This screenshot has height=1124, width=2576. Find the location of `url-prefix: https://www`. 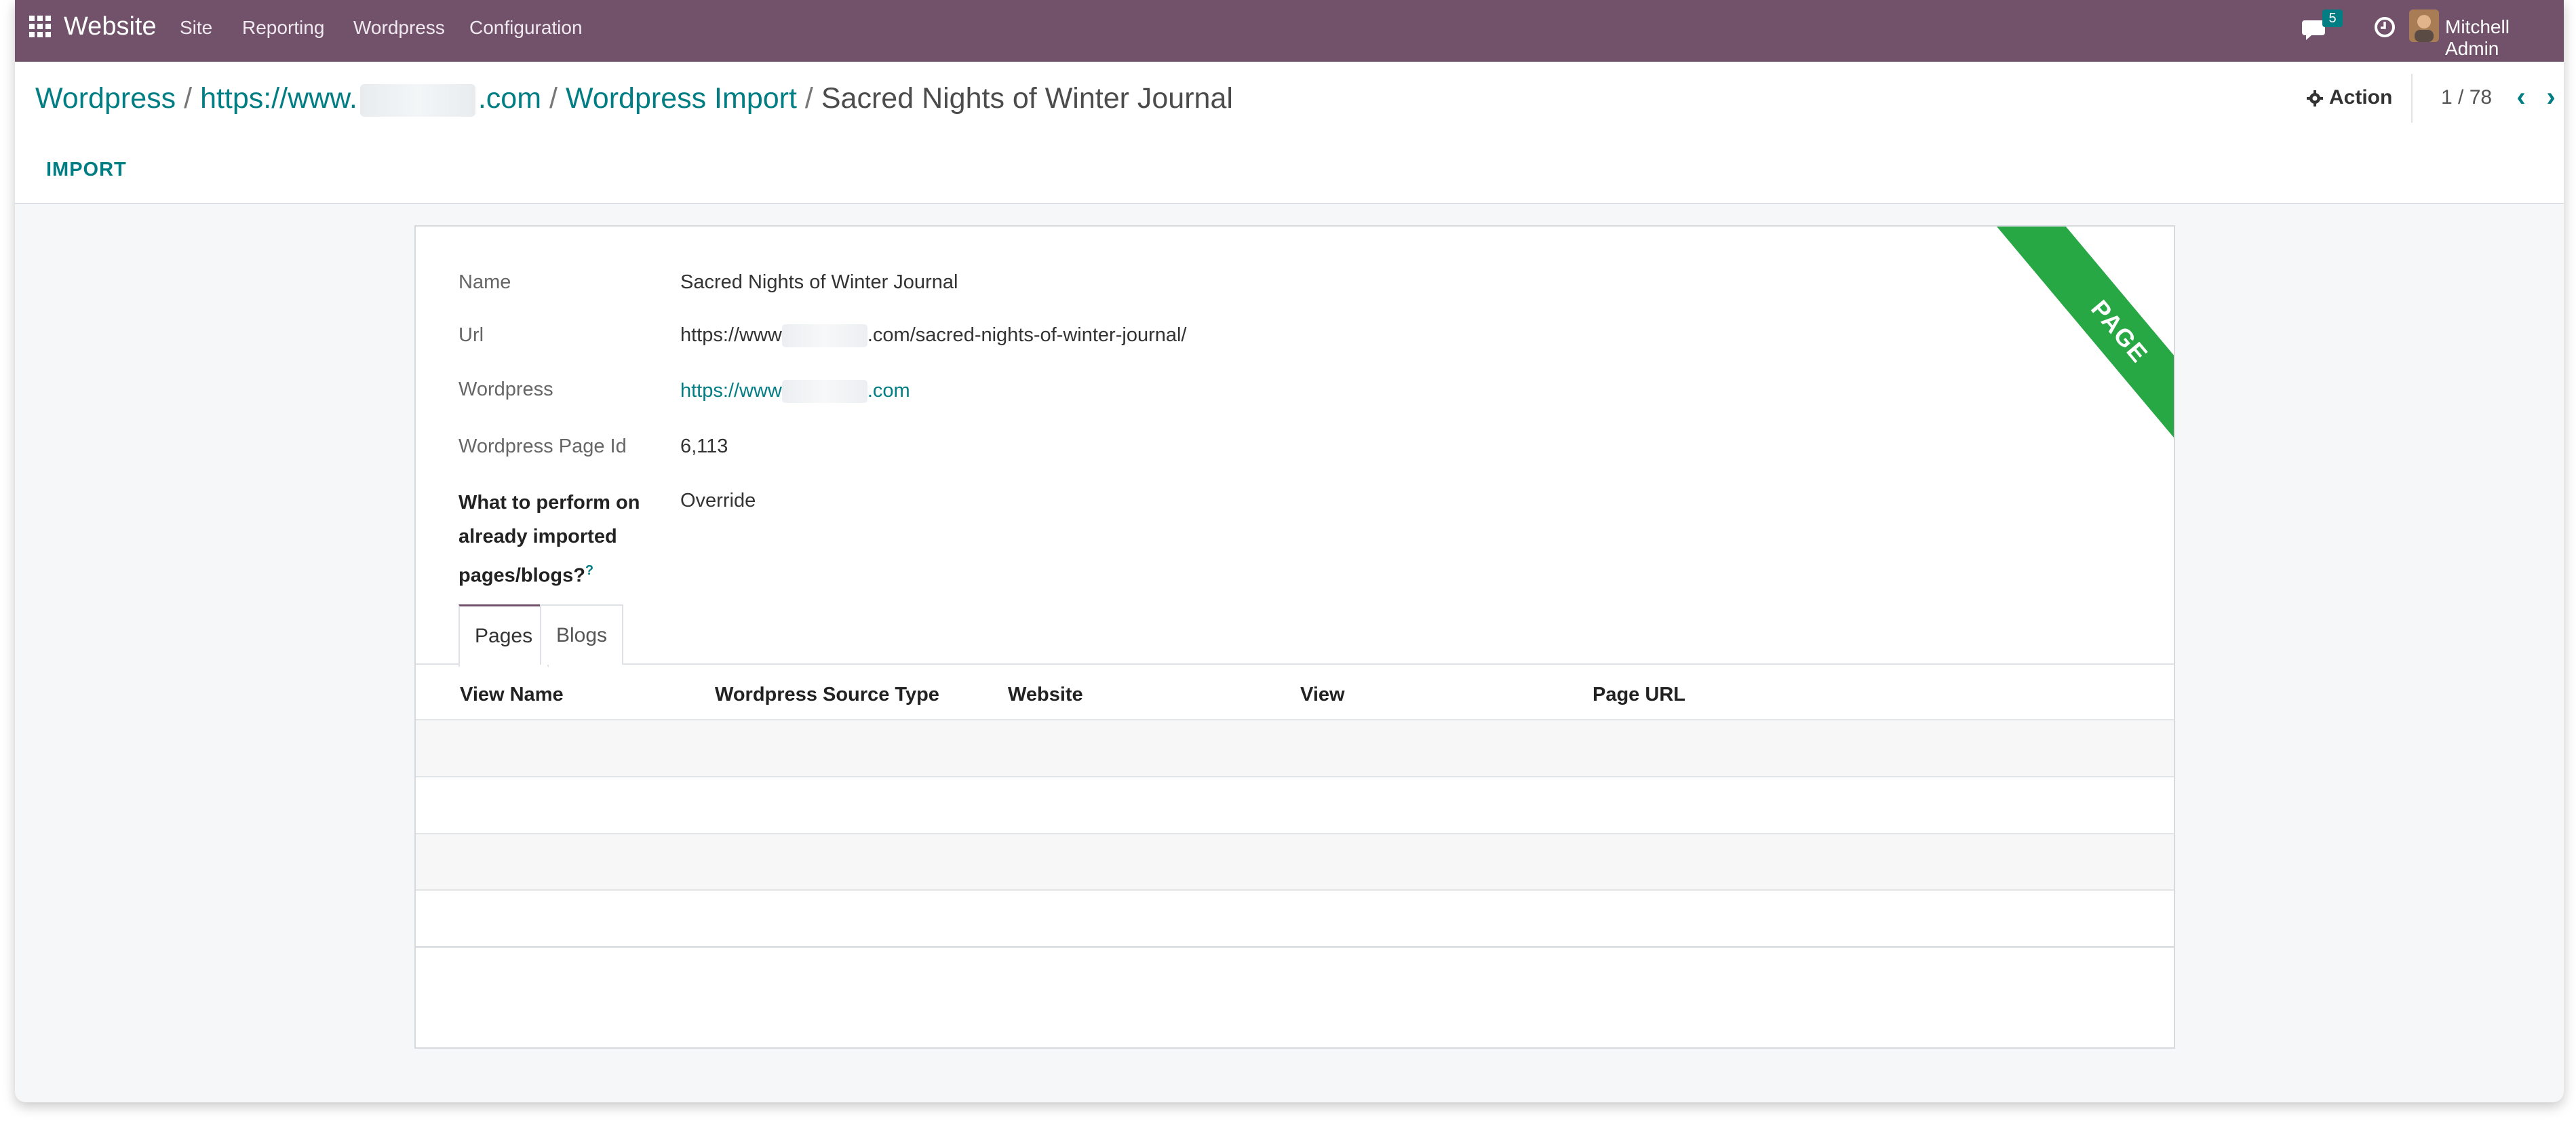

url-prefix: https://www is located at coordinates (731, 335).